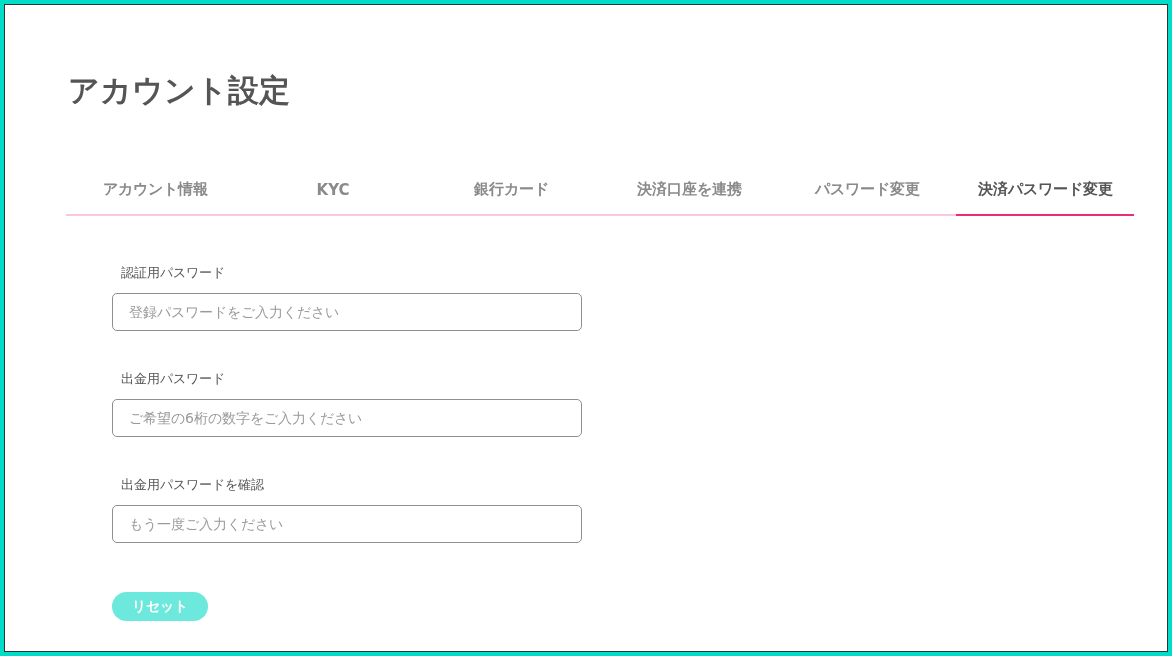  Describe the element at coordinates (193, 485) in the screenshot. I see `field-label: 出金用パスワードを確認` at that location.